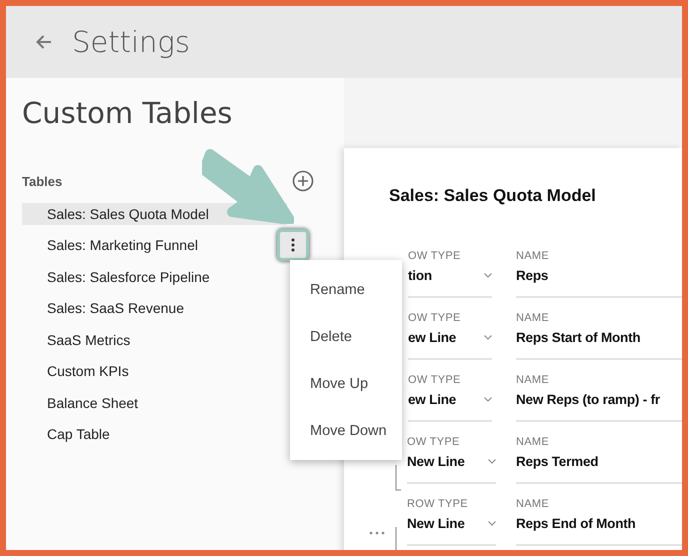 The image size is (688, 556). What do you see at coordinates (154, 434) in the screenshot?
I see `table-item: Cap Table` at bounding box center [154, 434].